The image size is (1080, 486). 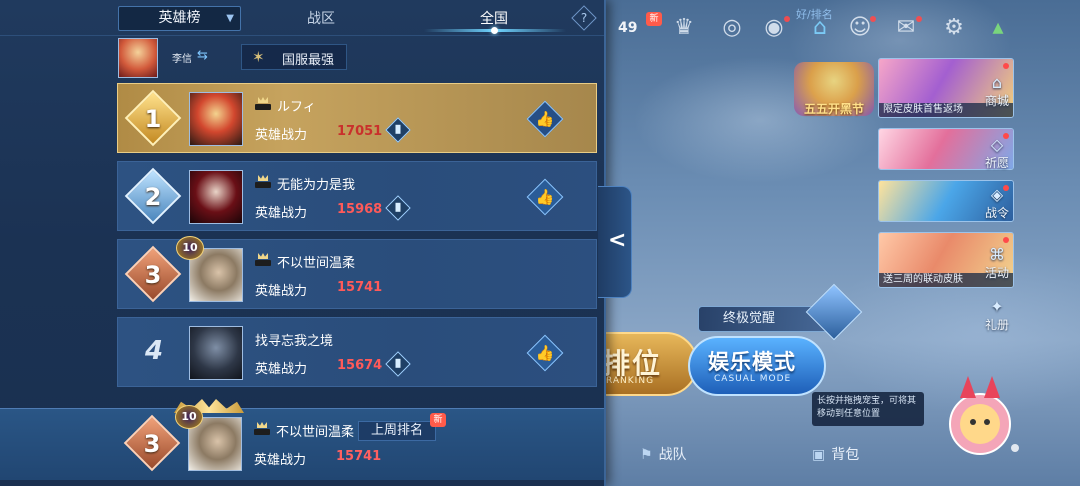 What do you see at coordinates (997, 306) in the screenshot?
I see `gift-icon: ✦` at bounding box center [997, 306].